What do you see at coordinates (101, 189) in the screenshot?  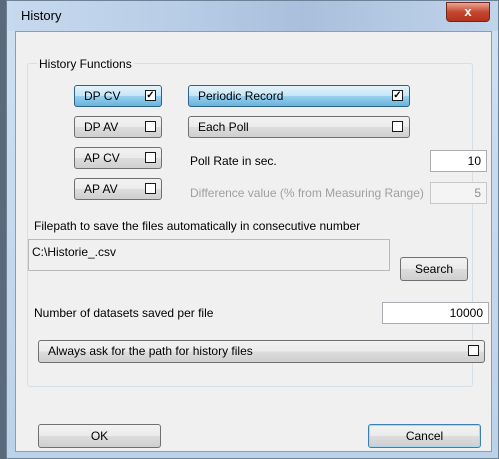 I see `ap-av-label: AP AV` at bounding box center [101, 189].